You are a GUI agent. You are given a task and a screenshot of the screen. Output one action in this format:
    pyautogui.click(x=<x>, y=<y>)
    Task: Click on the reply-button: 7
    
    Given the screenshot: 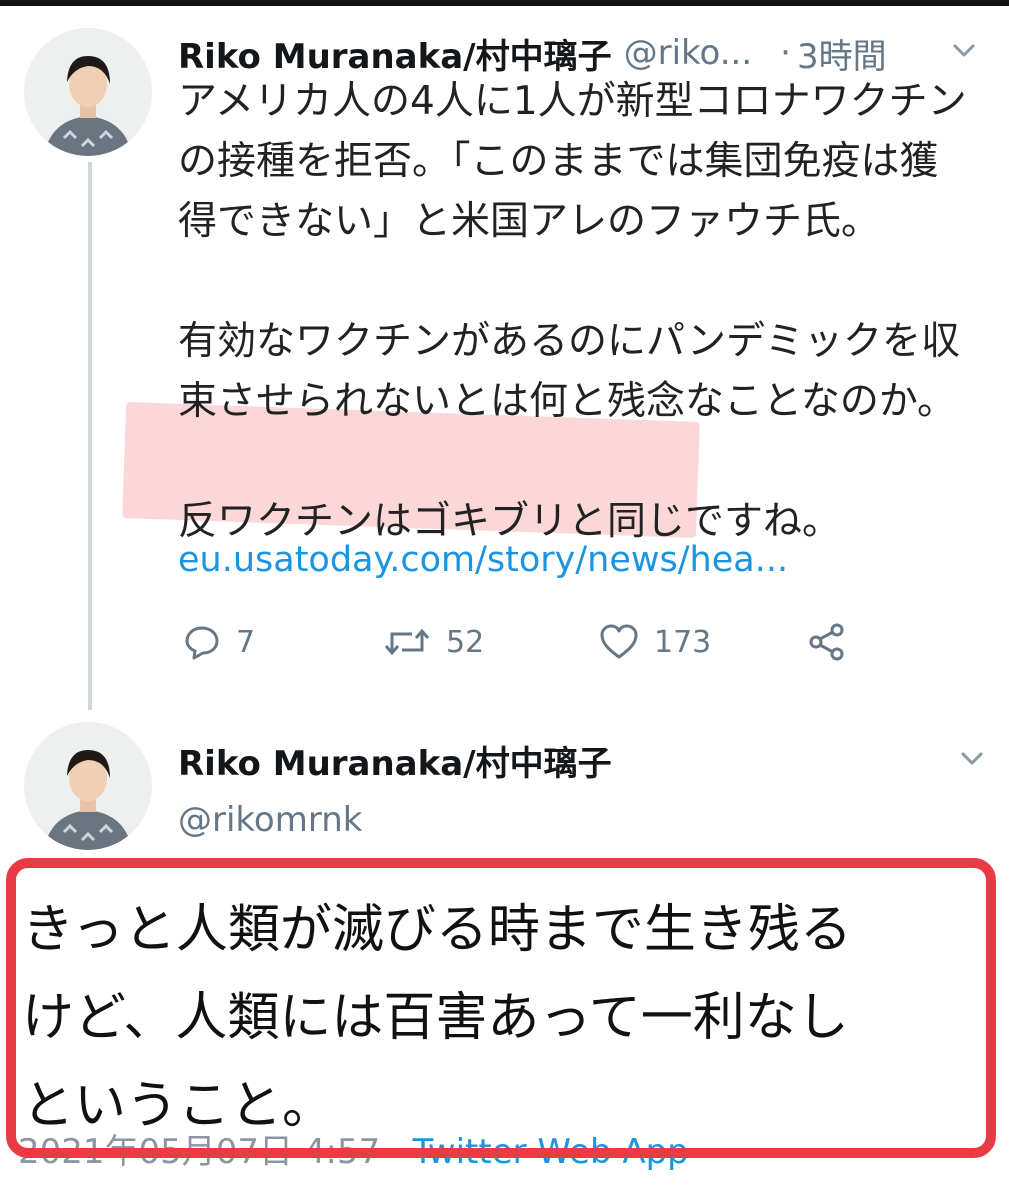 What is the action you would take?
    pyautogui.click(x=218, y=642)
    